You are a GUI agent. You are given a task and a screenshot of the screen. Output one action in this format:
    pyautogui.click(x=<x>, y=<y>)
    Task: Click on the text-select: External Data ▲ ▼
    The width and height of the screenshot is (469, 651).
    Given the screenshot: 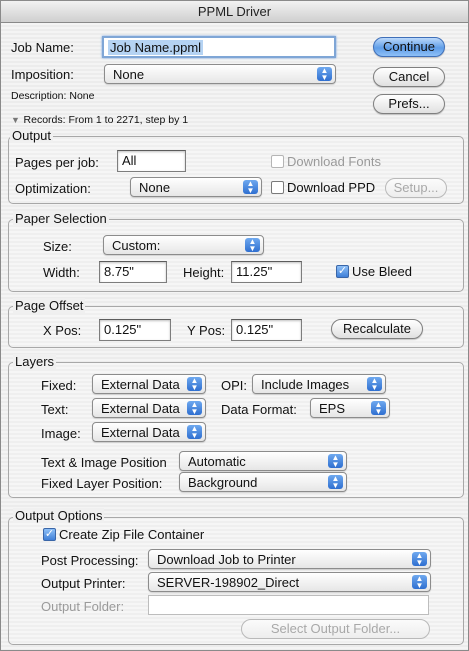 What is the action you would take?
    pyautogui.click(x=149, y=408)
    